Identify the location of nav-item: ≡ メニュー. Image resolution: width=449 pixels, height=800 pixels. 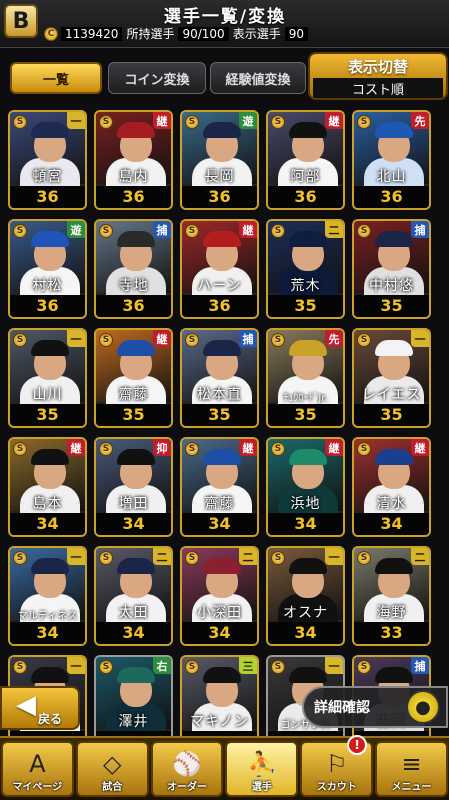
(411, 769).